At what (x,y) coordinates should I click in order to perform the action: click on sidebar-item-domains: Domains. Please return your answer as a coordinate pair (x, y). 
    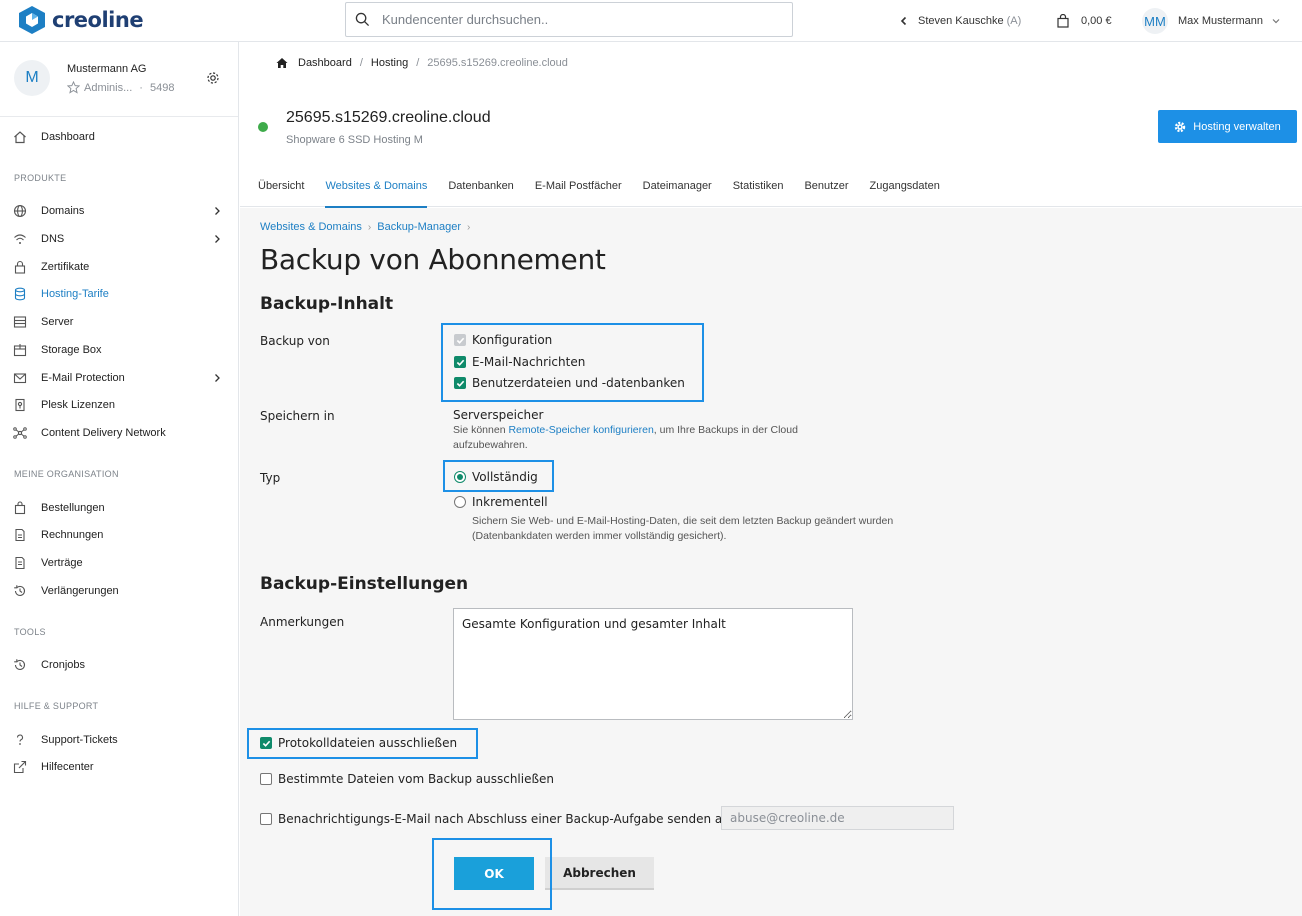
    Looking at the image, I should click on (119, 211).